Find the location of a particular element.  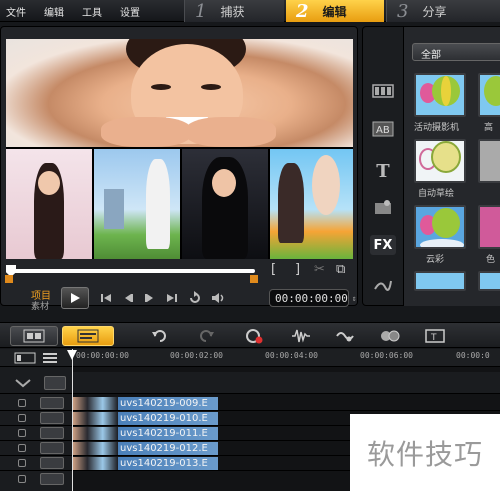

menu-file: 文件 is located at coordinates (16, 11).